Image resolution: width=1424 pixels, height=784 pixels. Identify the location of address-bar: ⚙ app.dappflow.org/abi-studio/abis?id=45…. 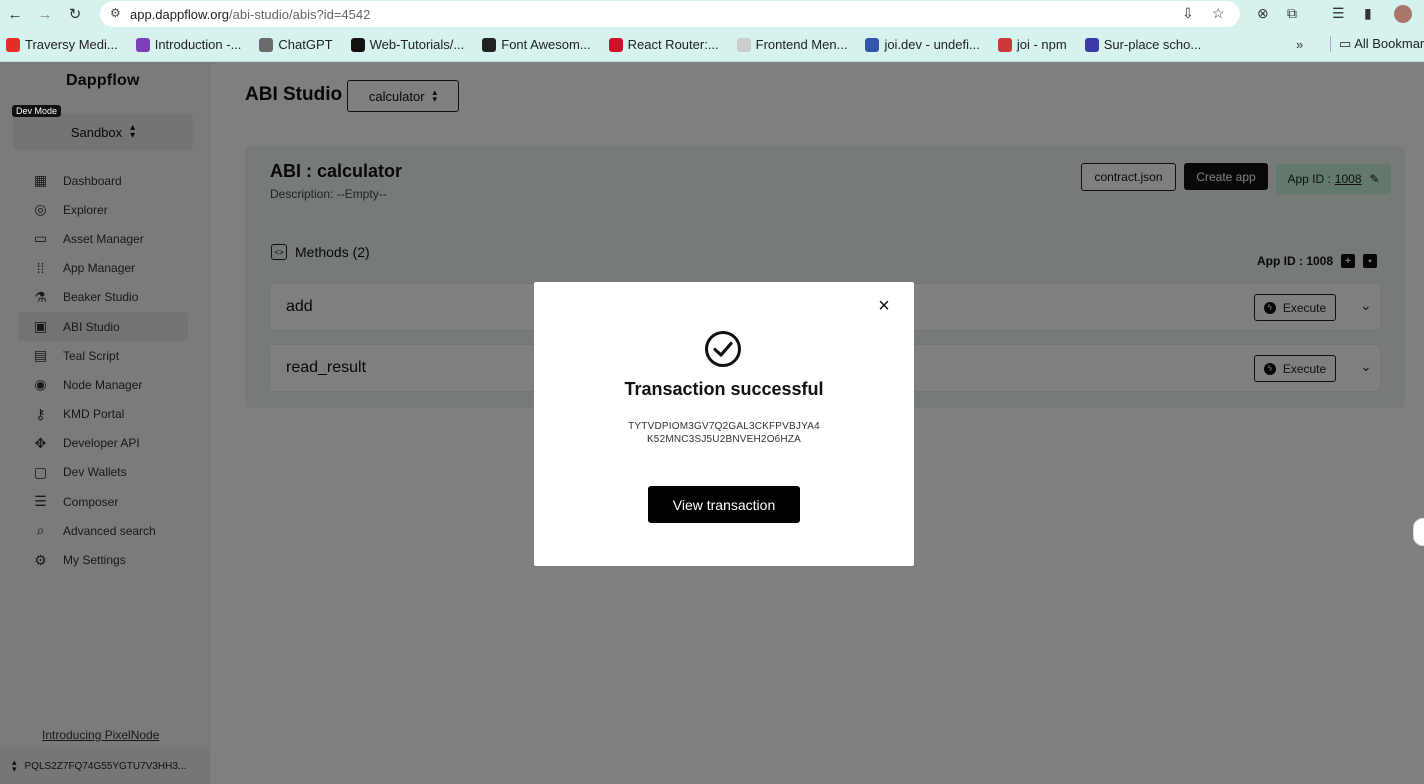
(670, 14).